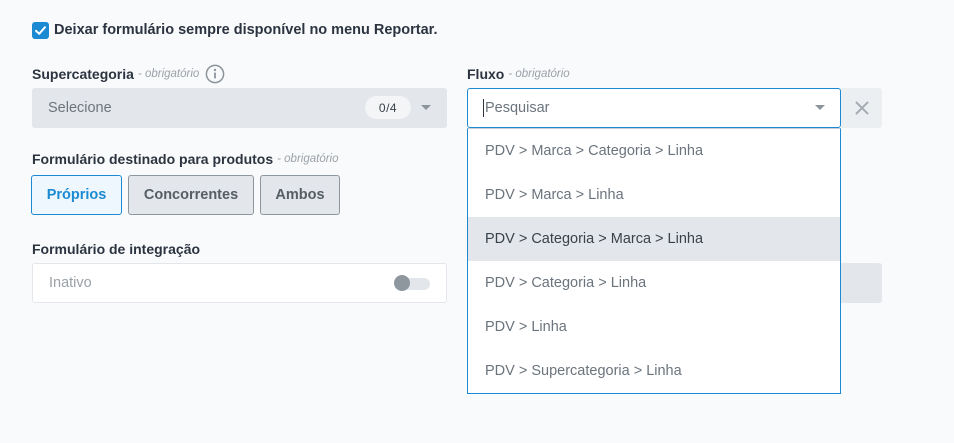 This screenshot has height=443, width=954. Describe the element at coordinates (643, 108) in the screenshot. I see `fluxo-search-input` at that location.